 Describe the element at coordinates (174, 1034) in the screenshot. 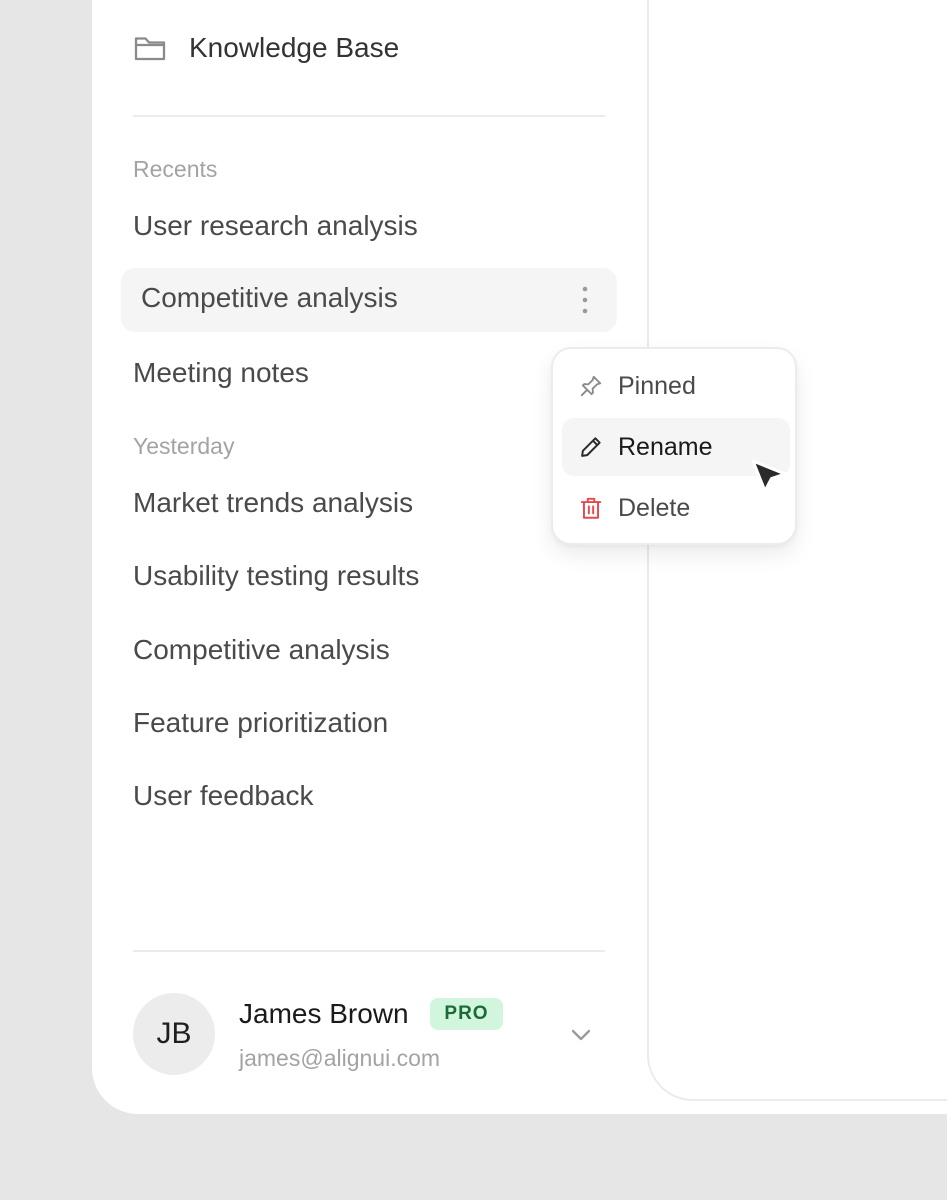

I see `avatar: JB` at that location.